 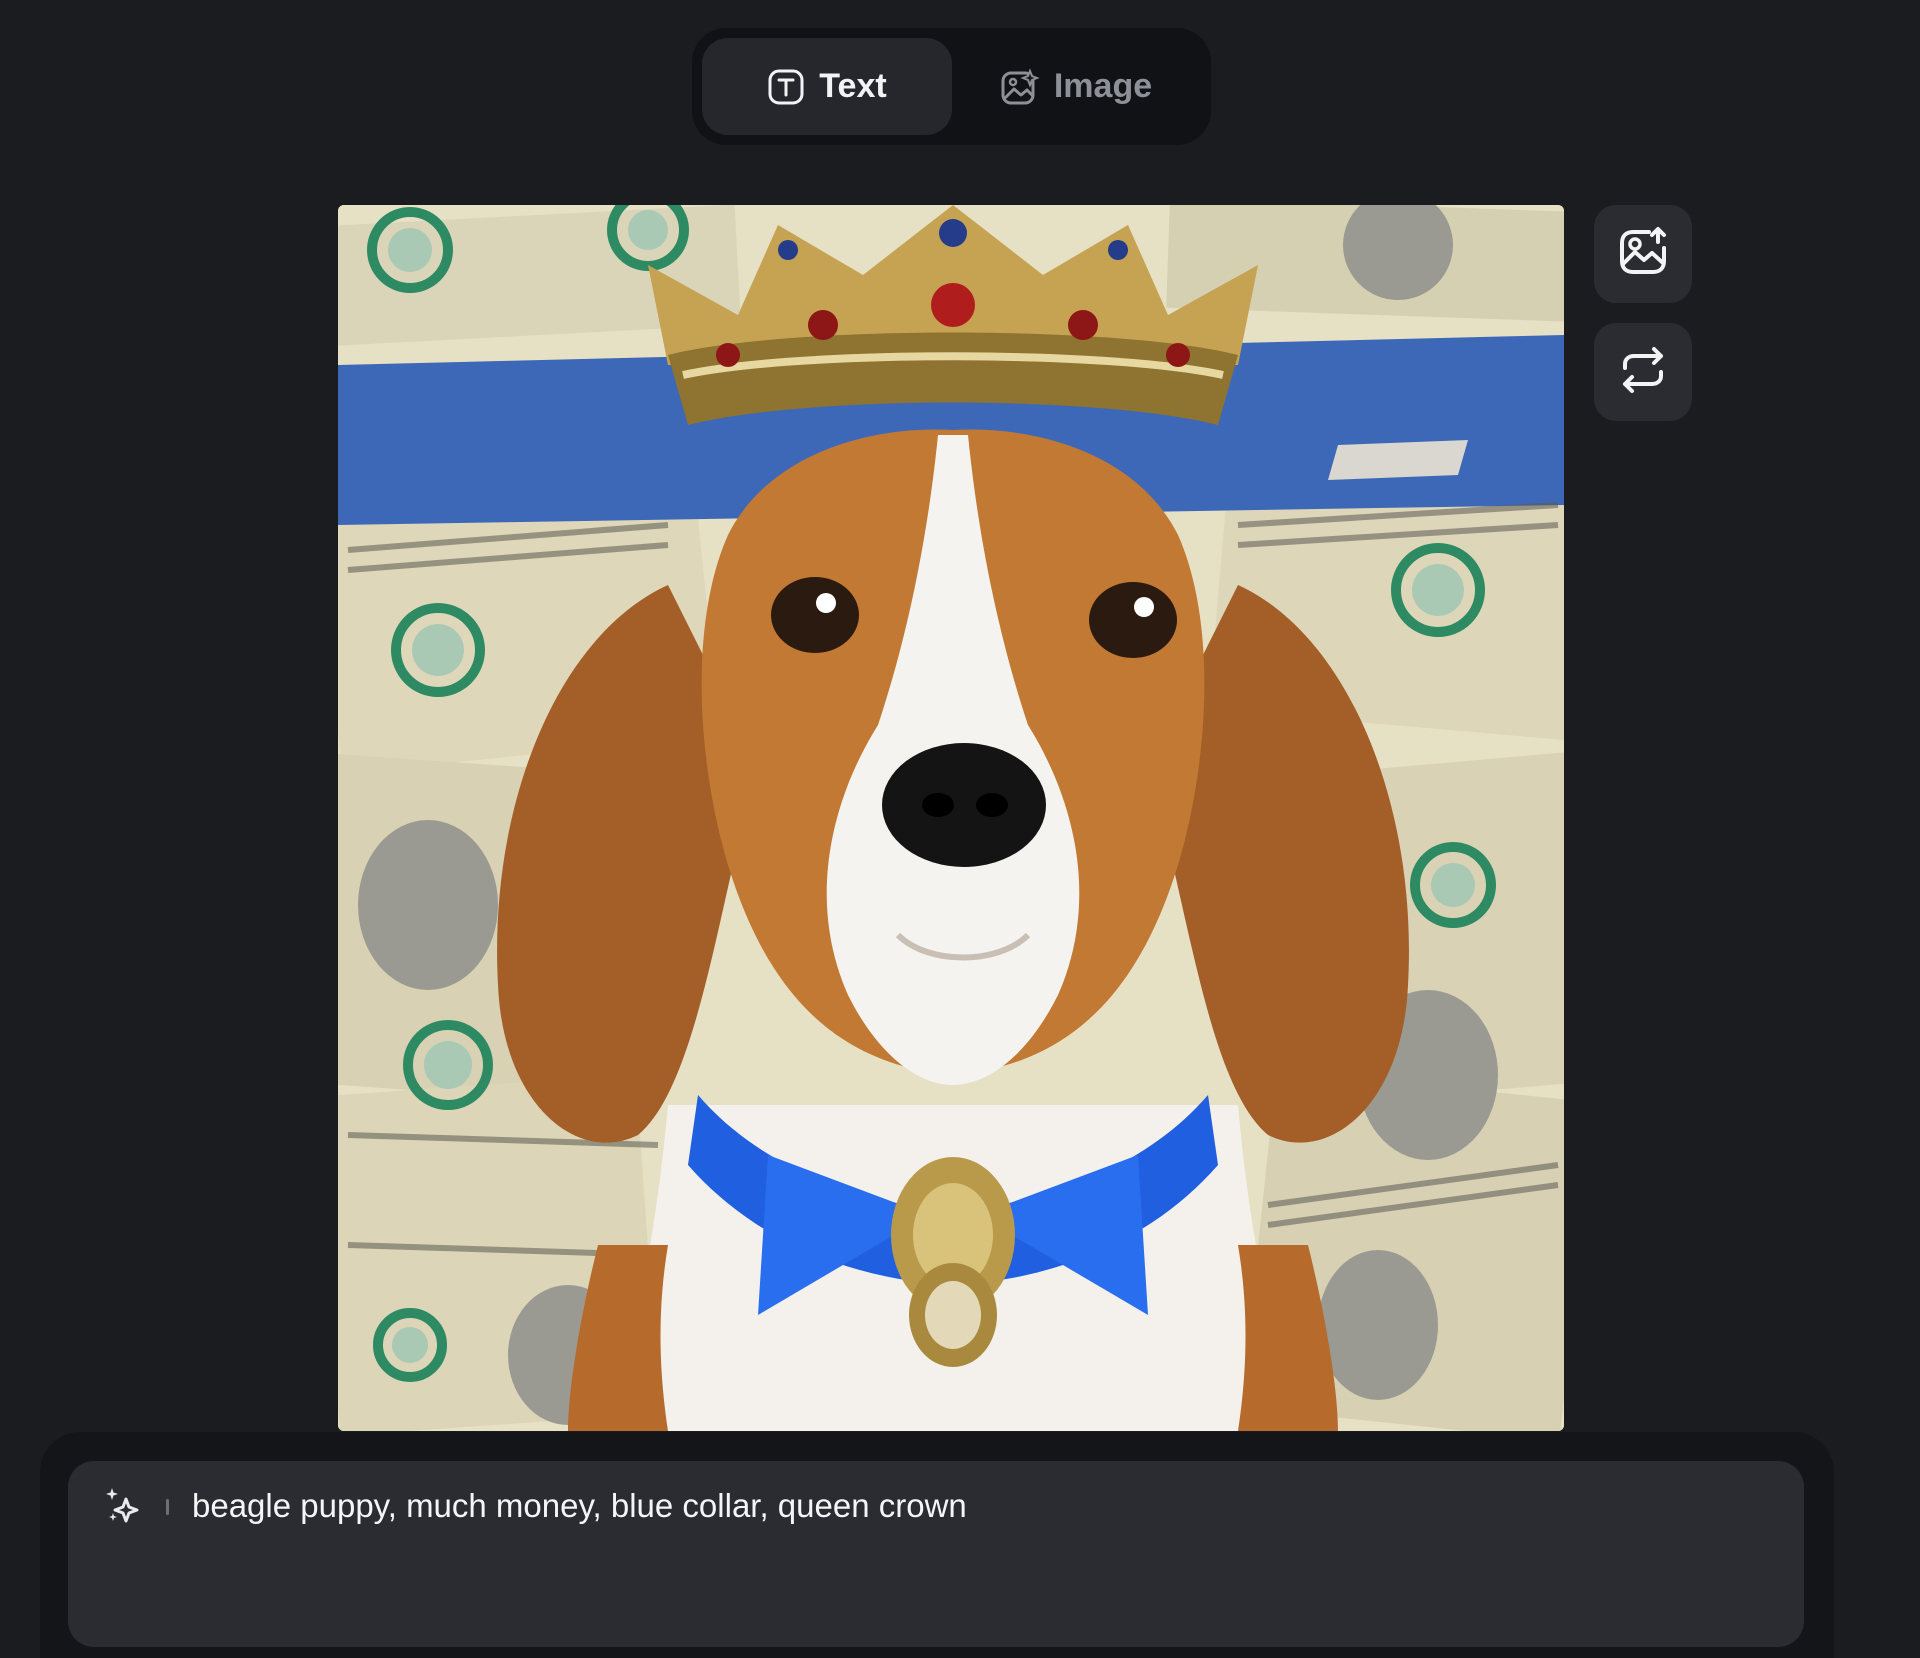 I want to click on tab-text: Text, so click(x=827, y=86).